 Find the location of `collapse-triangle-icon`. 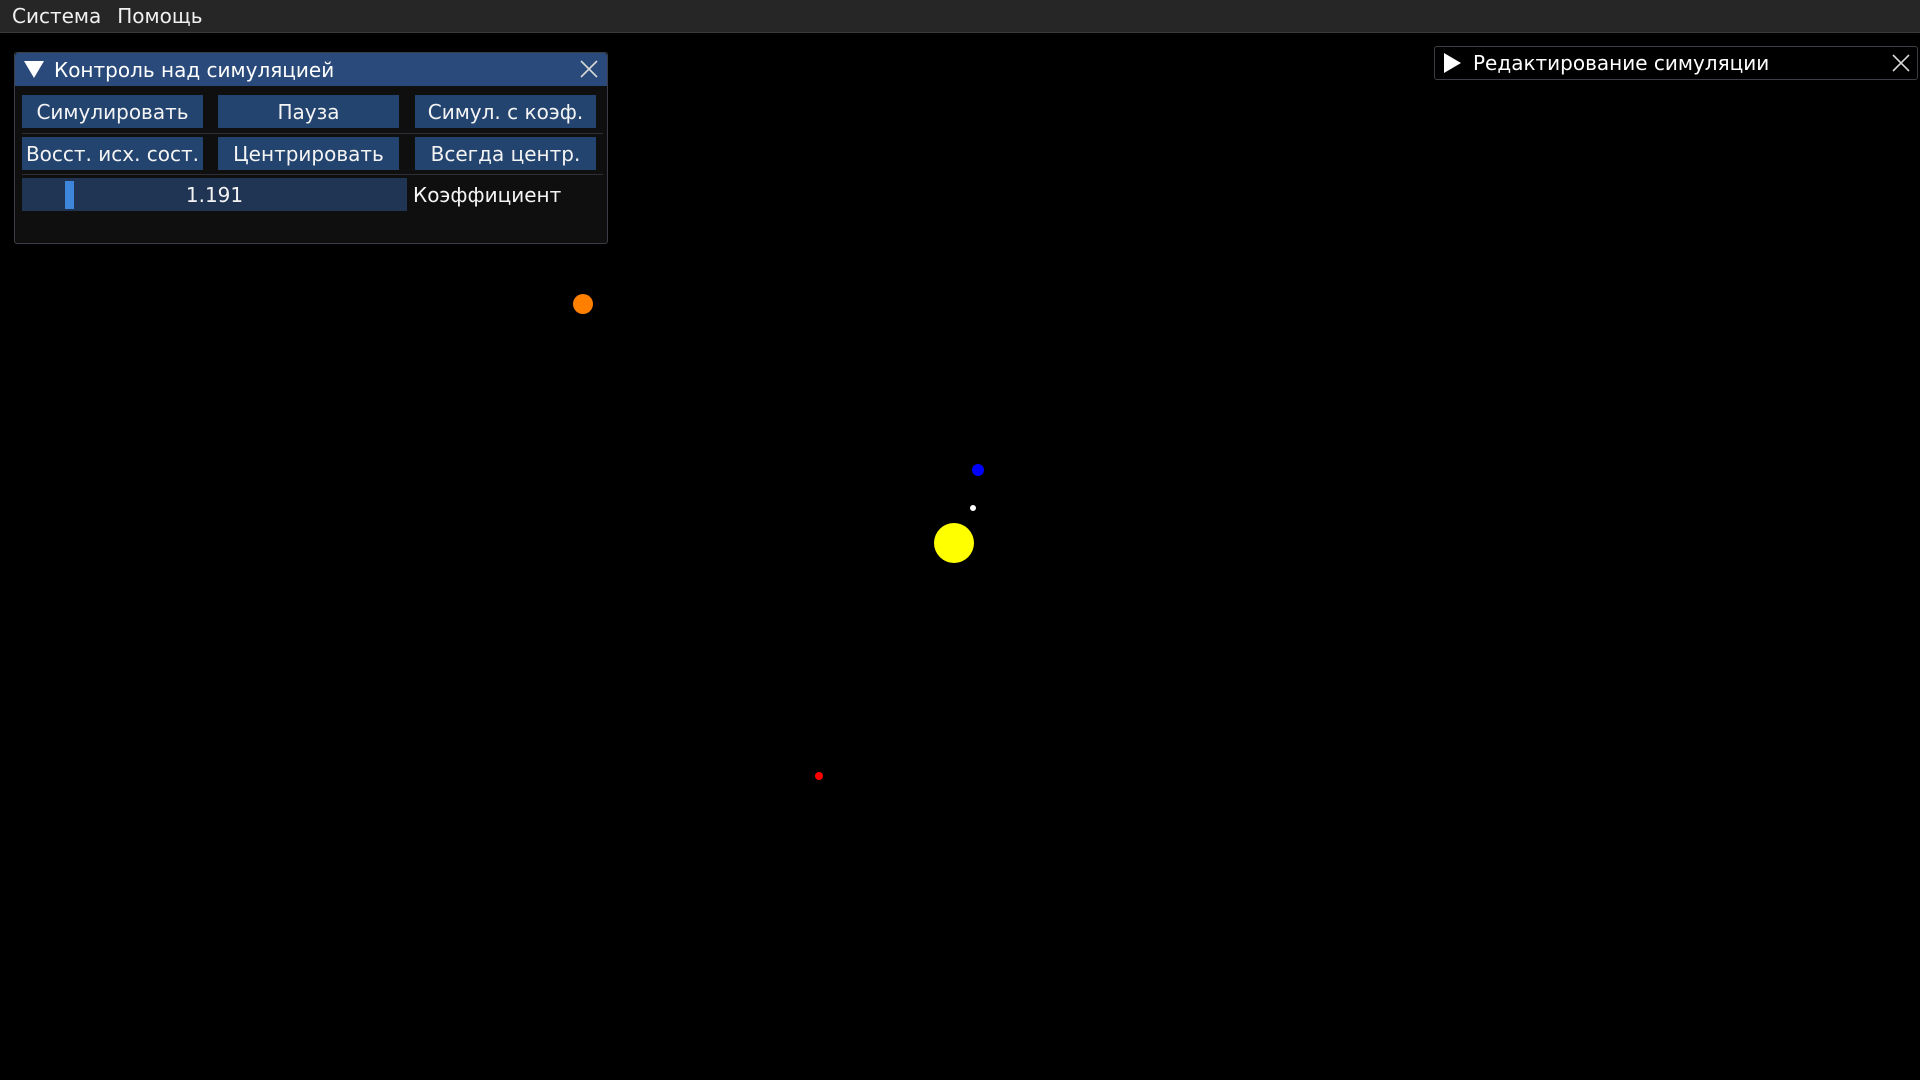

collapse-triangle-icon is located at coordinates (34, 69).